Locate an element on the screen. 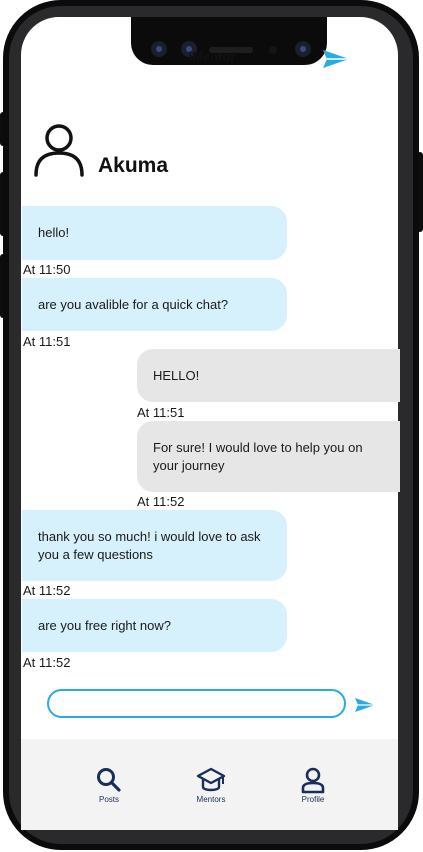 The height and width of the screenshot is (852, 423). search-icon is located at coordinates (109, 780).